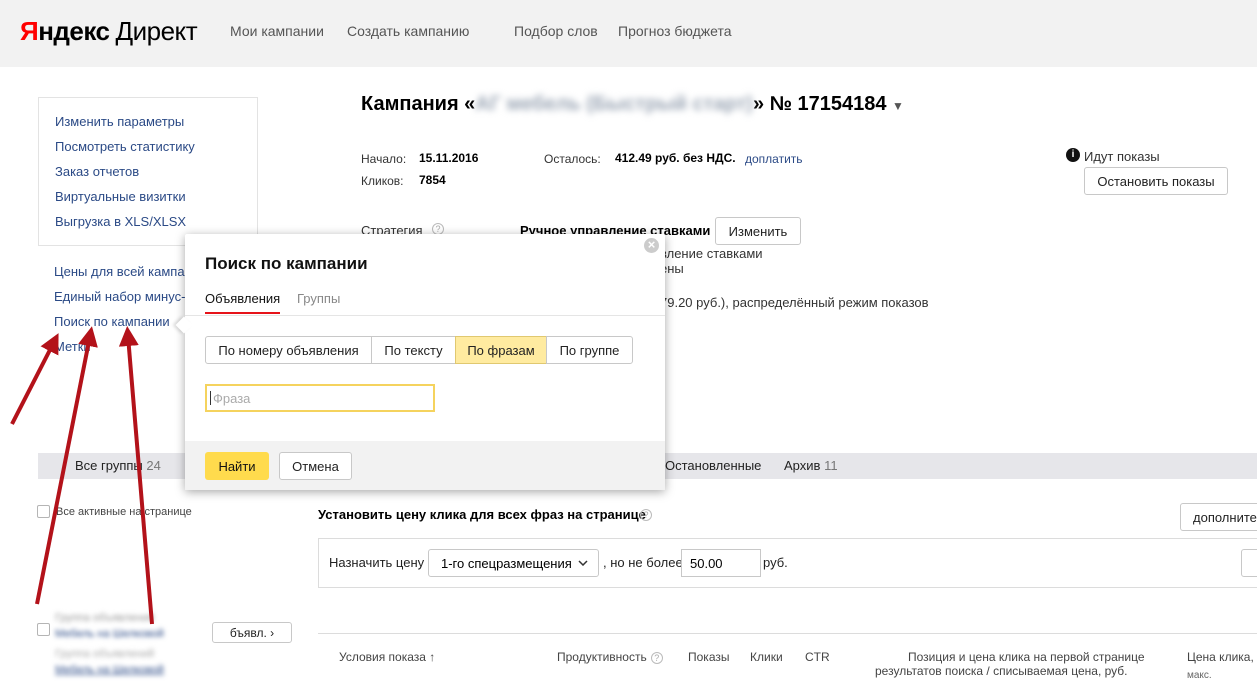 This screenshot has width=1257, height=687. I want to click on filter-all-groups: Все группы 24, so click(118, 465).